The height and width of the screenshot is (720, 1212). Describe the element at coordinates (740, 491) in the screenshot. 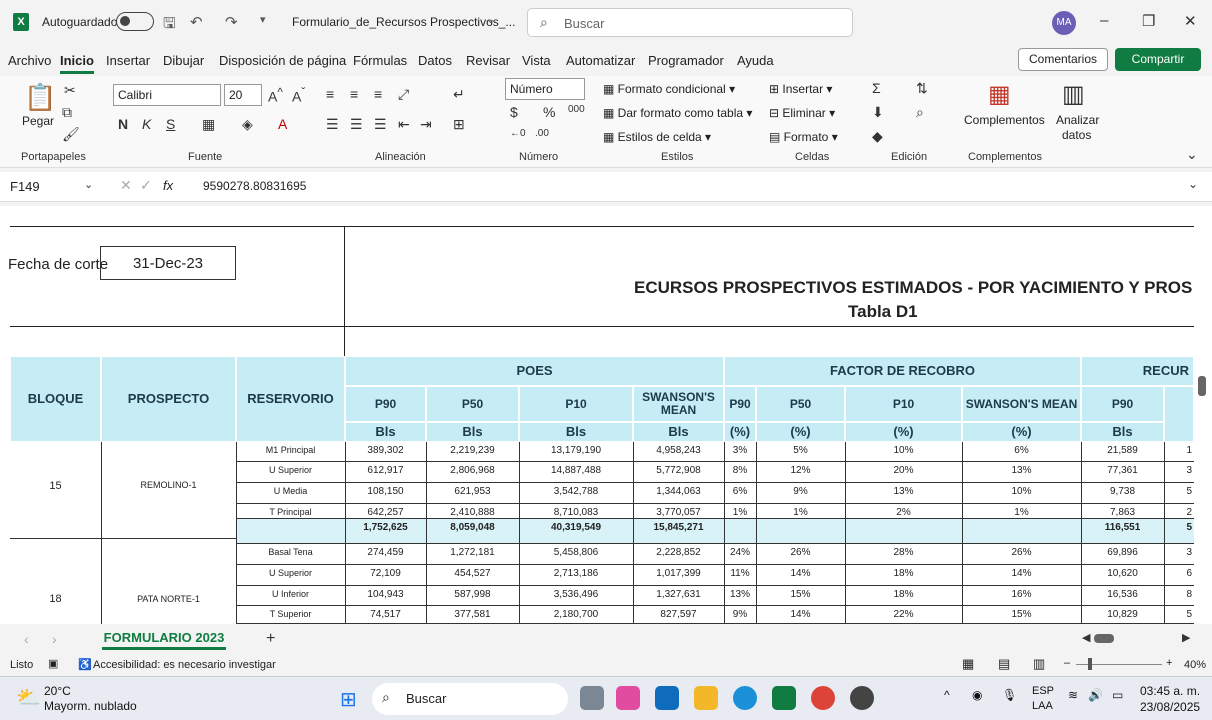

I see `table-cell: 6%` at that location.